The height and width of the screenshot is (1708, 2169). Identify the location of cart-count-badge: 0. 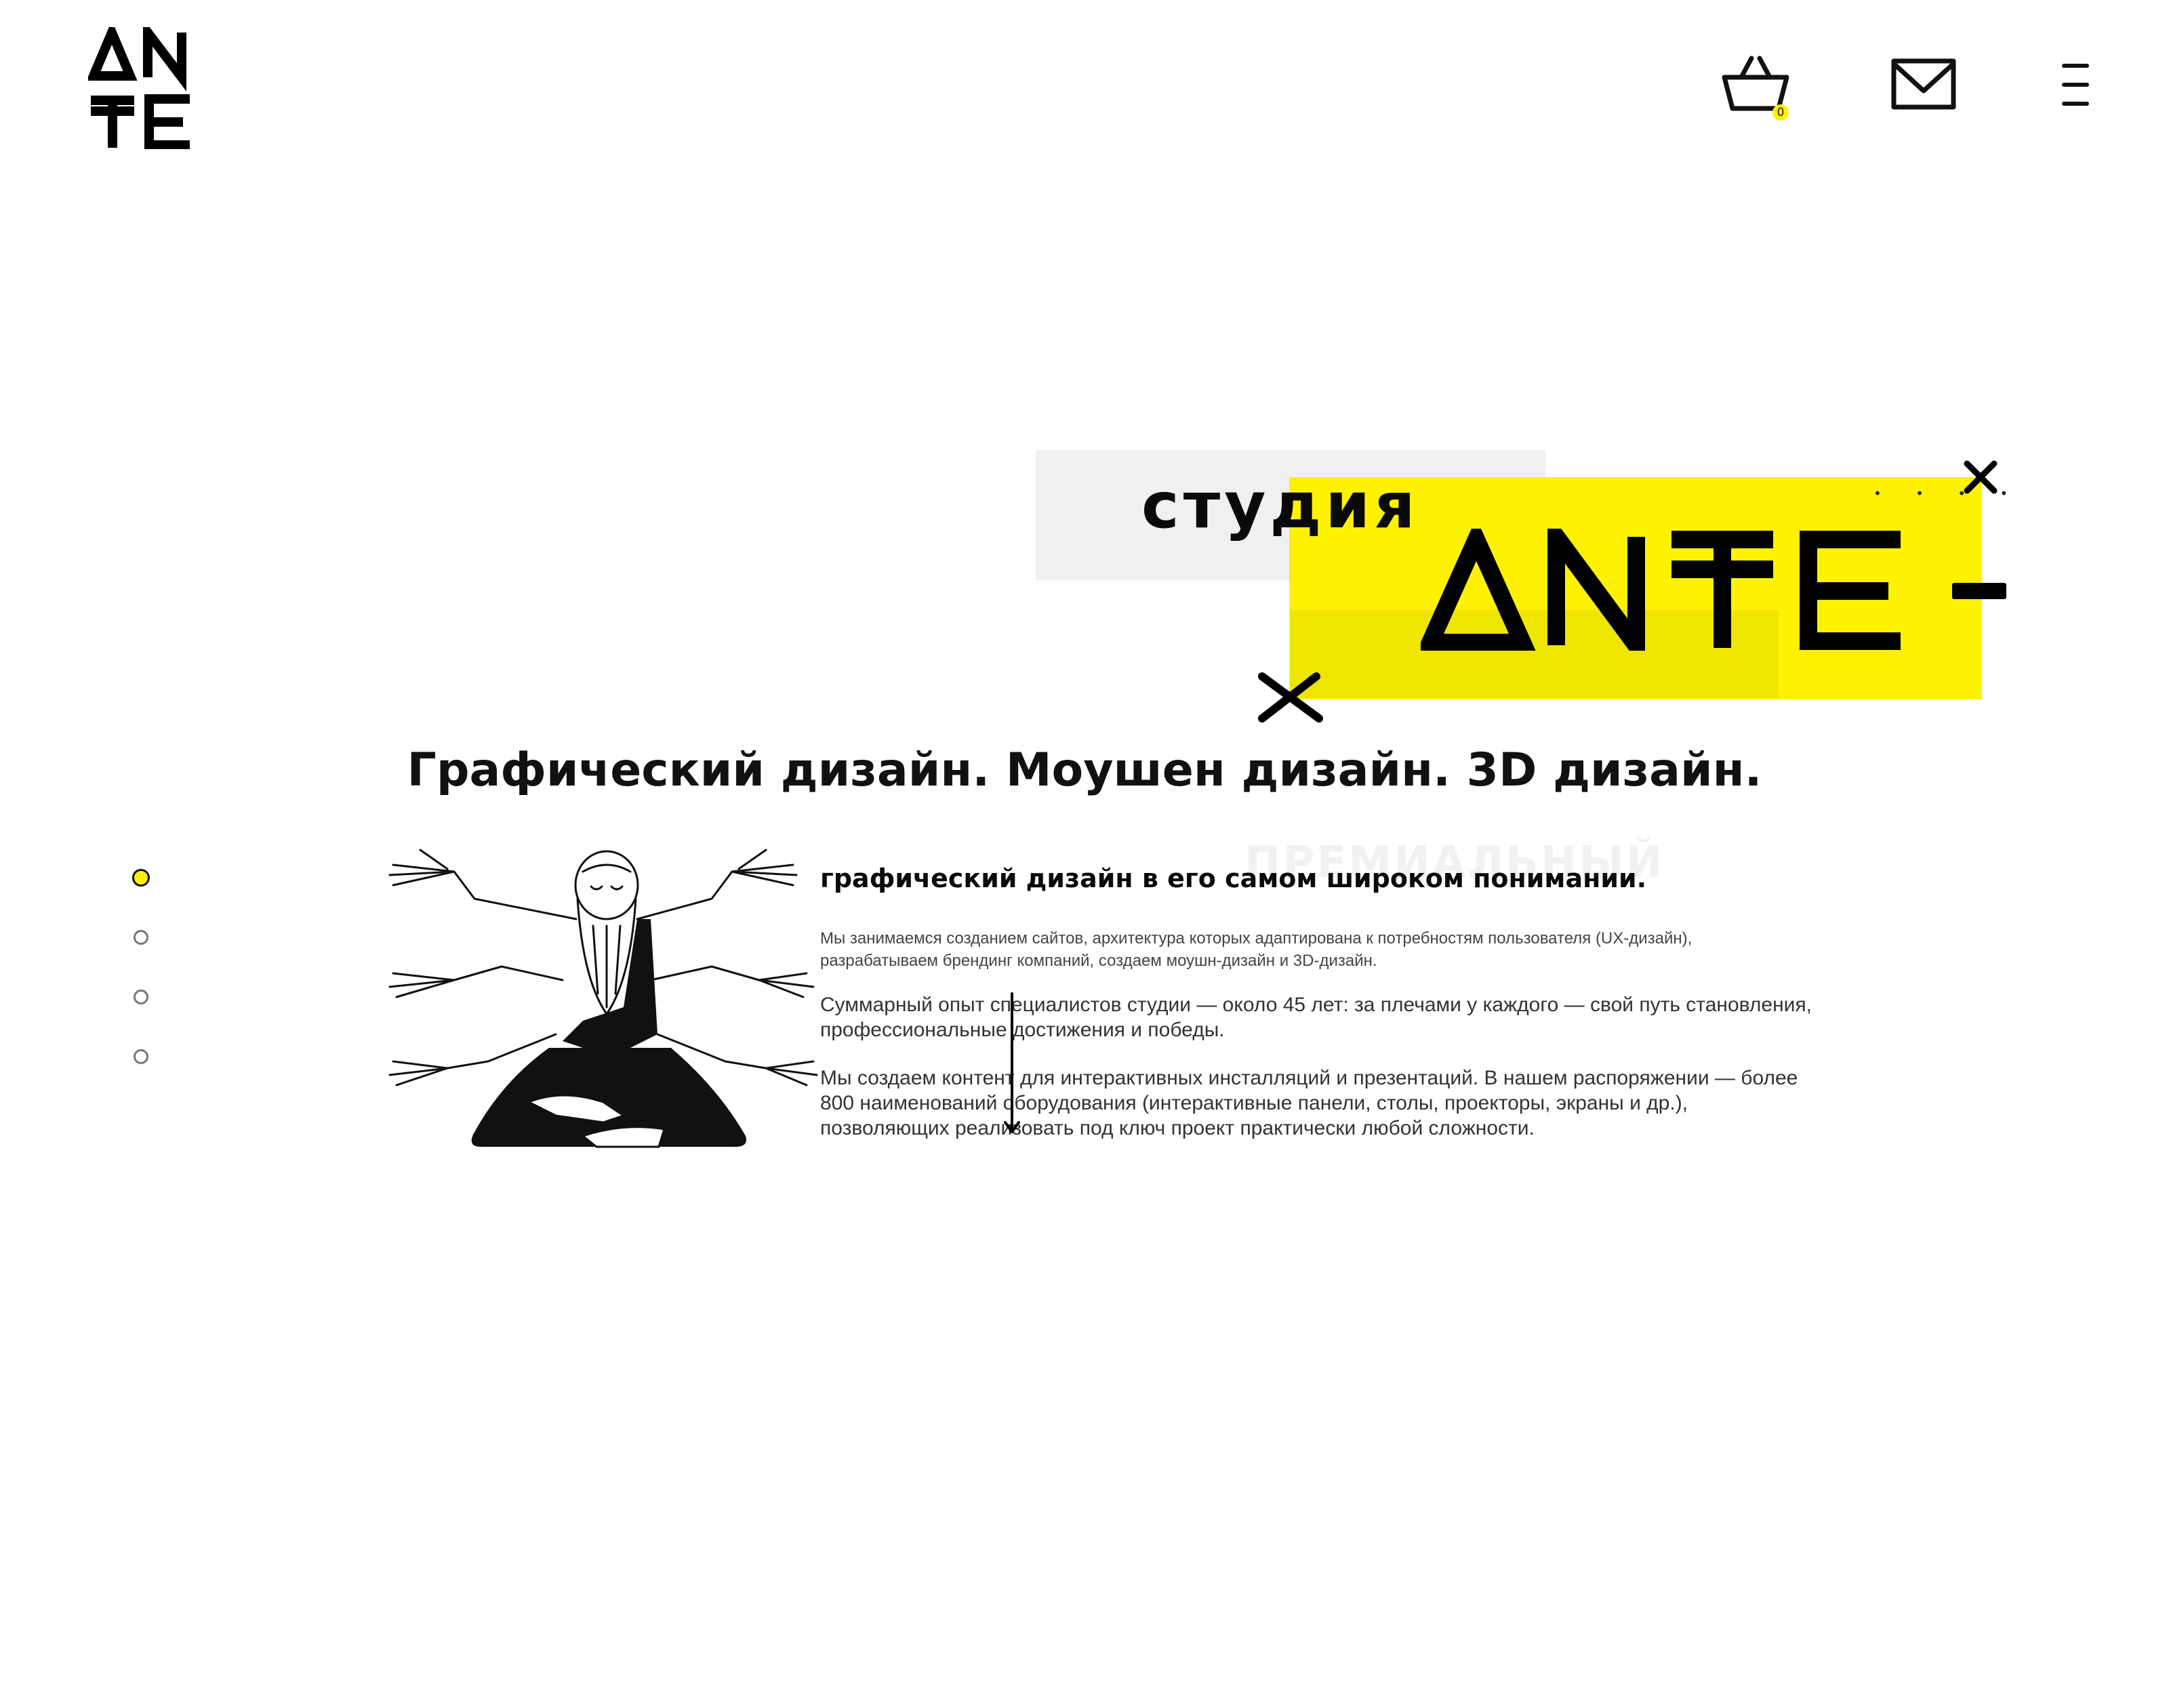
(1780, 113).